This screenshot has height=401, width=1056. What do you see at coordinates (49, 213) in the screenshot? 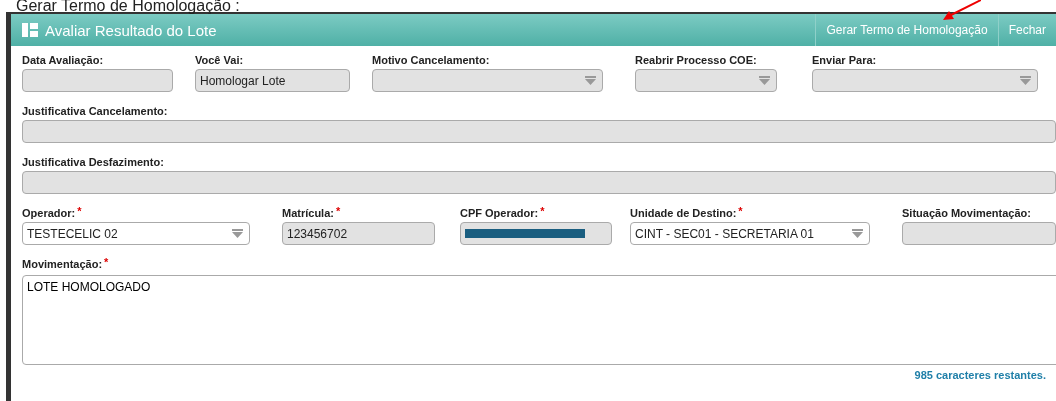
I see `field-label: Operador:` at bounding box center [49, 213].